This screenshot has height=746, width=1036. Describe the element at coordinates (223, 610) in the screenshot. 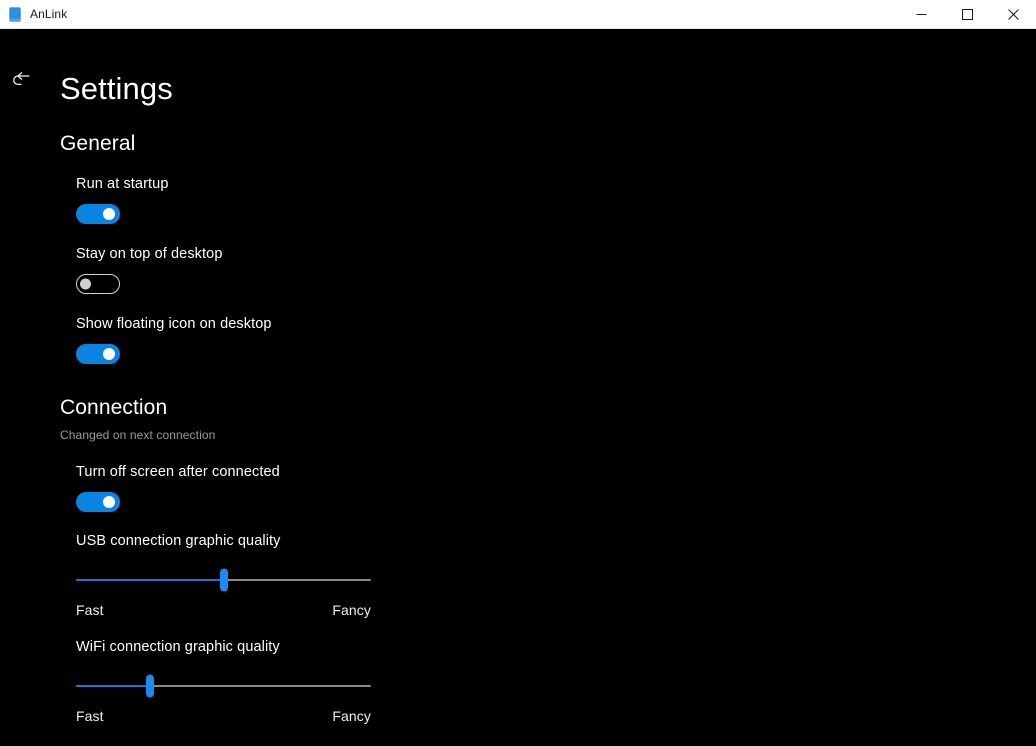

I see `slider-labels-usb: Fast Fancy` at that location.